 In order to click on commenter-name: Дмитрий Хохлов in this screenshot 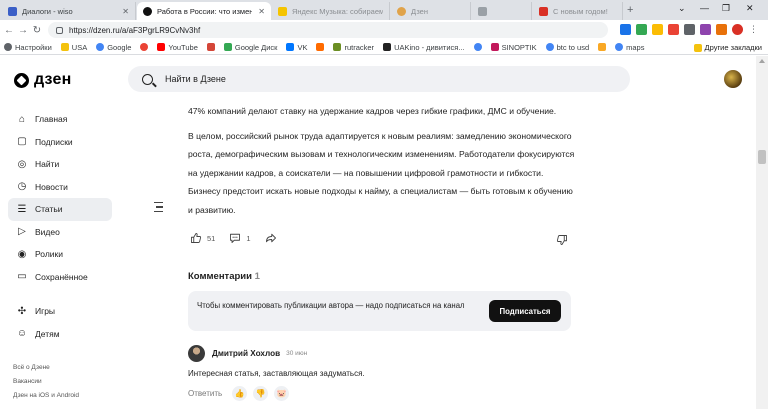, I will do `click(246, 353)`.